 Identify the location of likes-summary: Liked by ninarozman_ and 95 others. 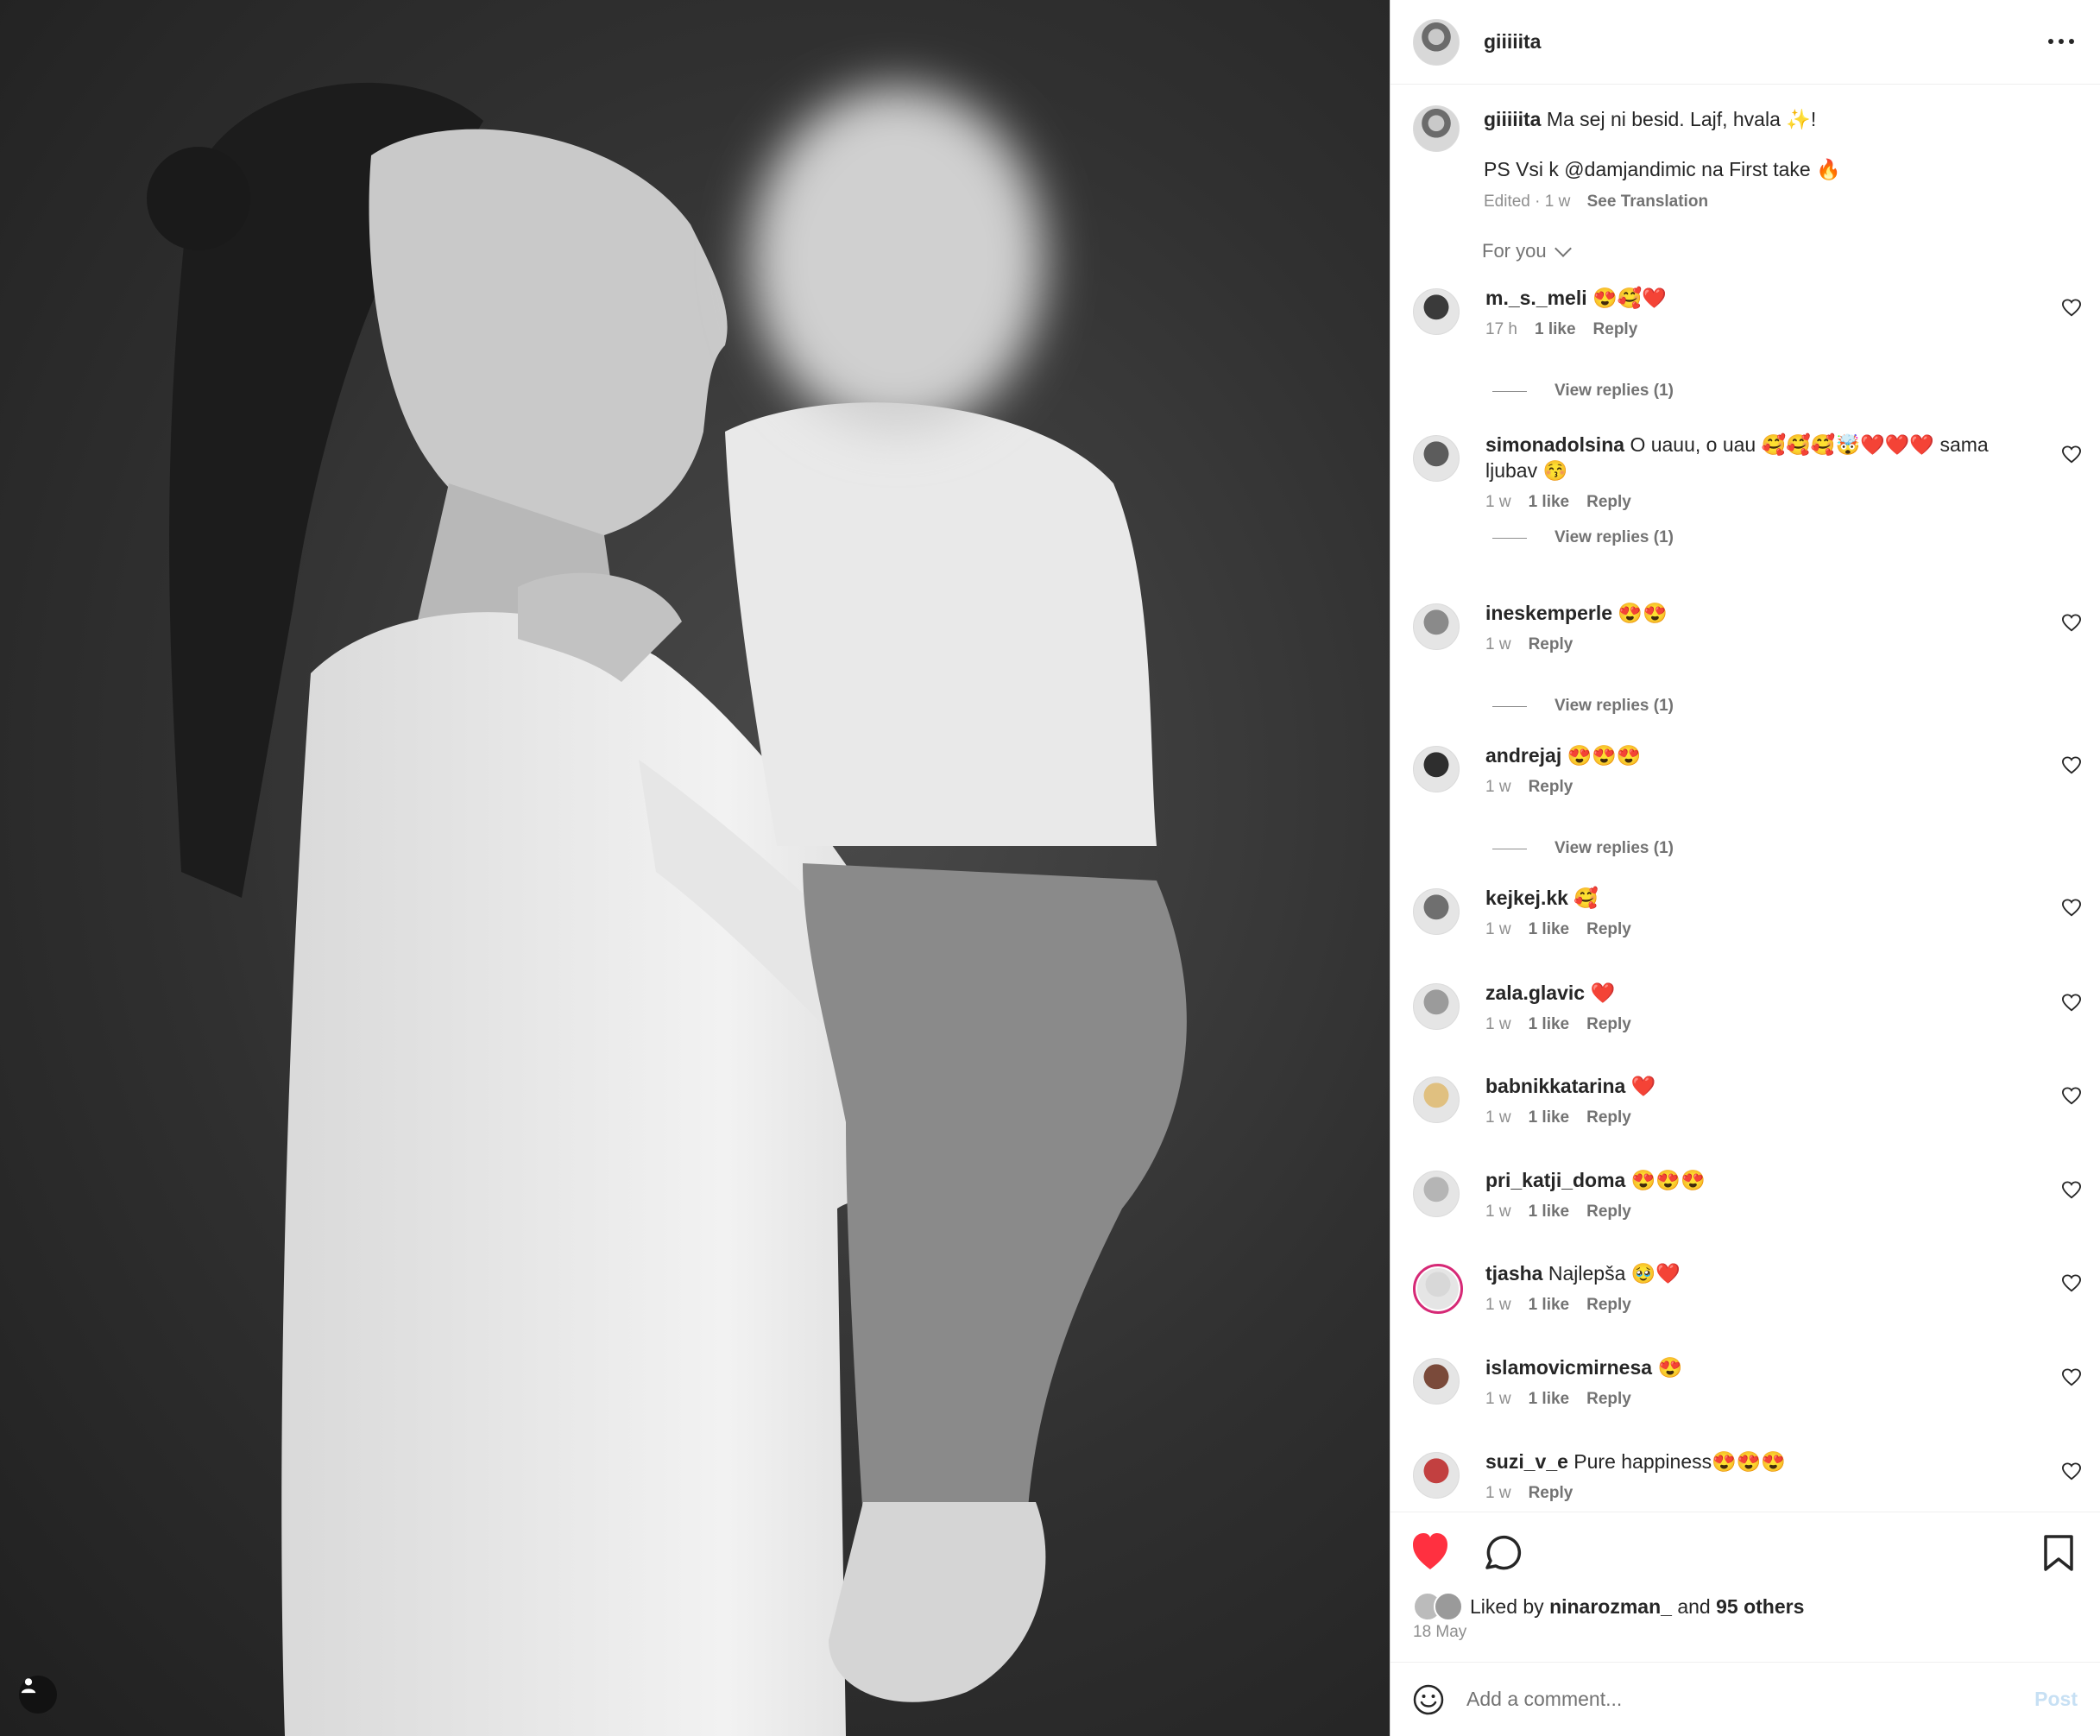
(1608, 1606).